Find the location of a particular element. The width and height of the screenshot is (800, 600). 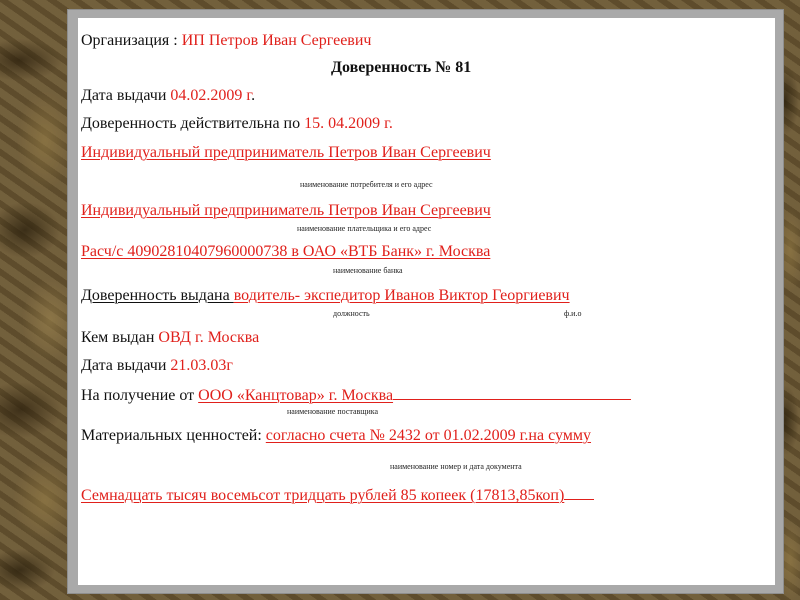

issued-by-line: Кем выдан ОВД г. Москва is located at coordinates (170, 338).